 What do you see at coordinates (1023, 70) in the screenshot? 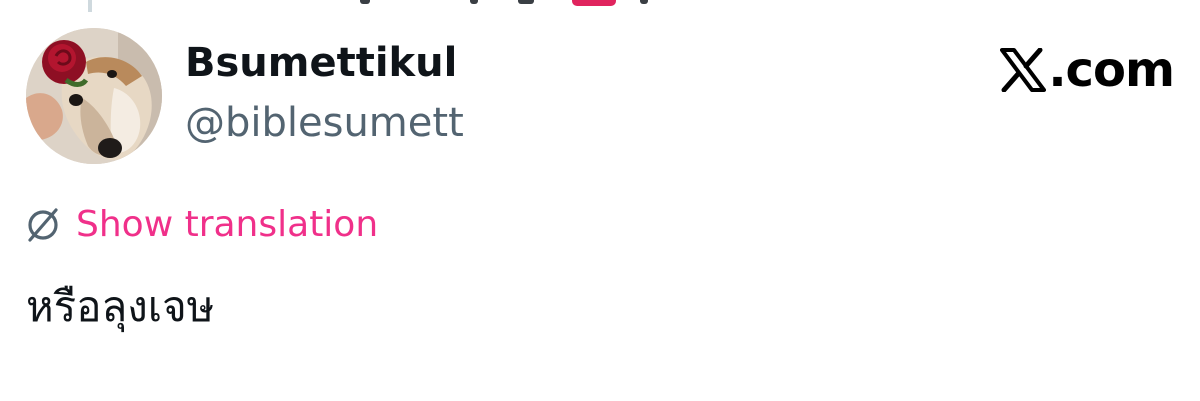
I see `x-logo-icon` at bounding box center [1023, 70].